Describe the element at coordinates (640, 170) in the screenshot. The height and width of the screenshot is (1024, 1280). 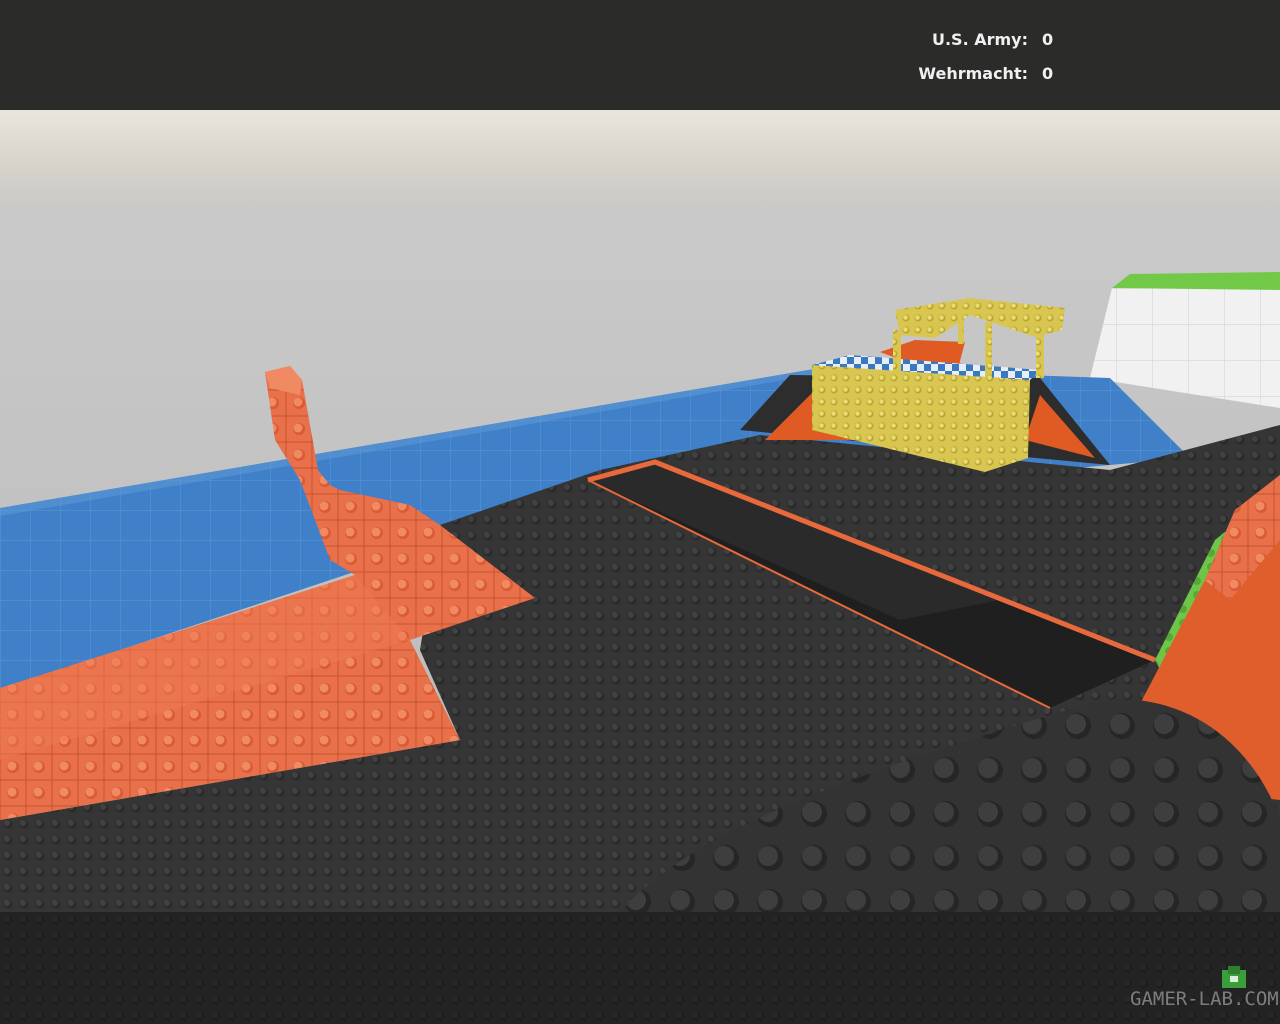
I see `sky` at that location.